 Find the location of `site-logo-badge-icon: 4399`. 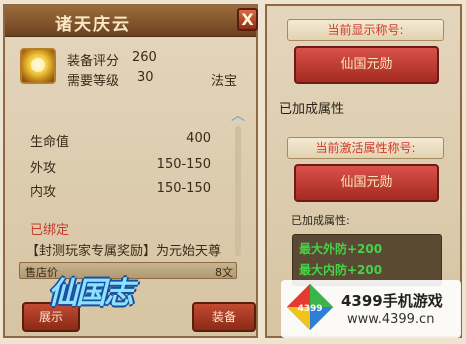

site-logo-badge-icon: 4399 is located at coordinates (310, 307).